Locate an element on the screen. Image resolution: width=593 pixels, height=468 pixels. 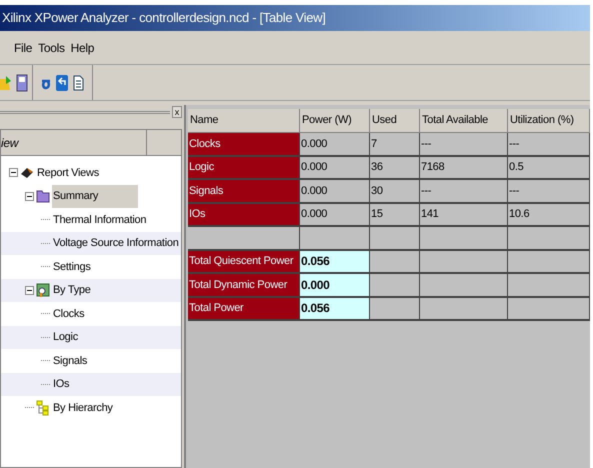
tree-item: Report Views is located at coordinates (68, 172).